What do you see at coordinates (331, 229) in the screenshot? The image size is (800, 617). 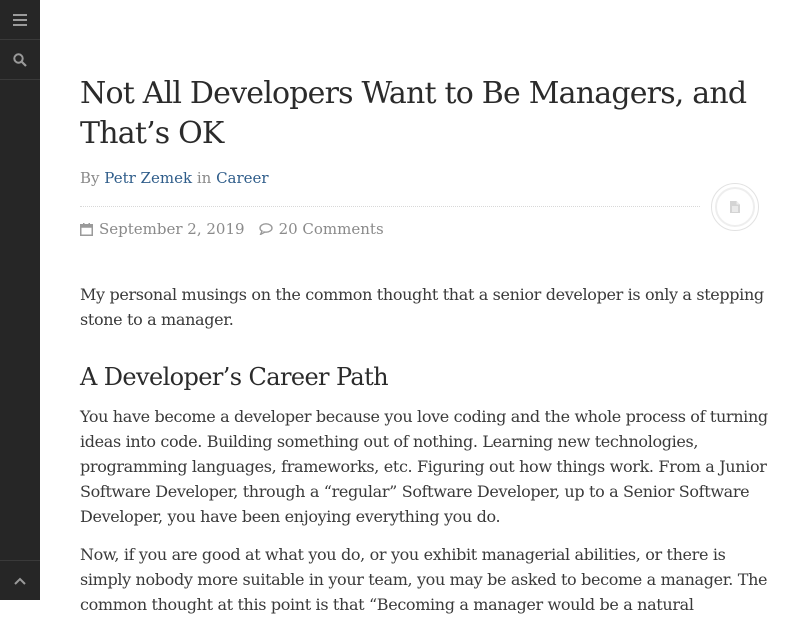 I see `comments-link: 20 Comments` at bounding box center [331, 229].